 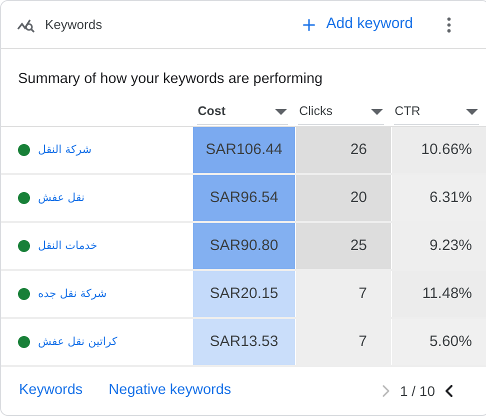 What do you see at coordinates (170, 391) in the screenshot?
I see `footer-link: Negative keywords` at bounding box center [170, 391].